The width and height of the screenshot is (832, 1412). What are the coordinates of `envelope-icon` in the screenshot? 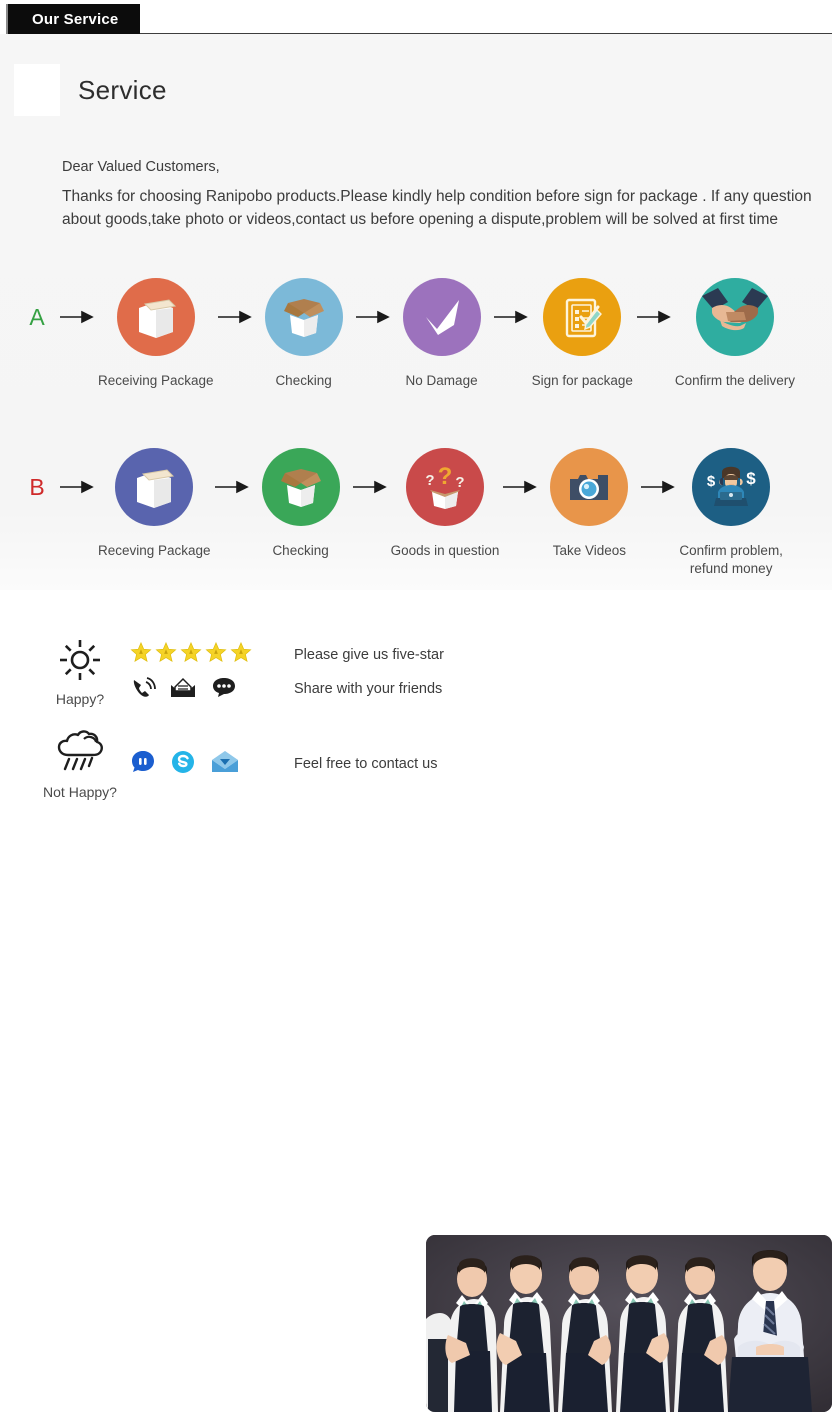 It's located at (183, 690).